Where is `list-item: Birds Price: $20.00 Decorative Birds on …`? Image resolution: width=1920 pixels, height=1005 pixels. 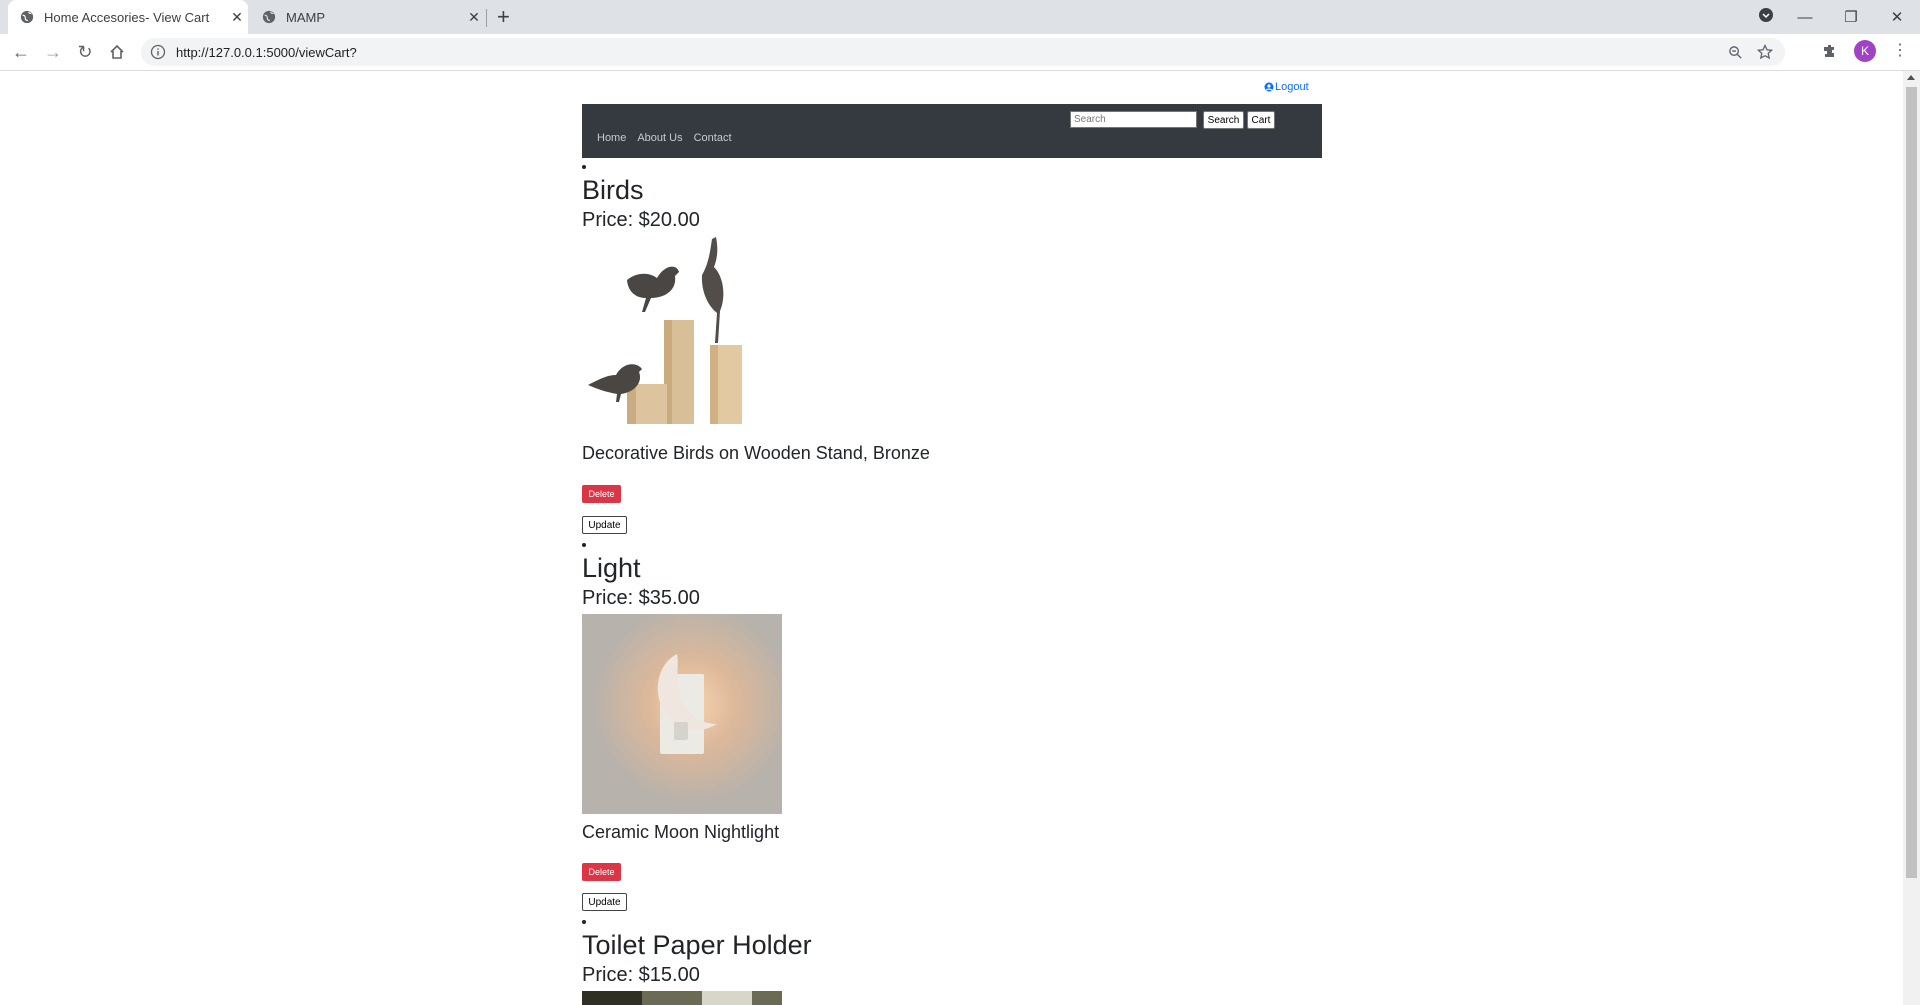 list-item: Birds Price: $20.00 Decorative Birds on … is located at coordinates (832, 352).